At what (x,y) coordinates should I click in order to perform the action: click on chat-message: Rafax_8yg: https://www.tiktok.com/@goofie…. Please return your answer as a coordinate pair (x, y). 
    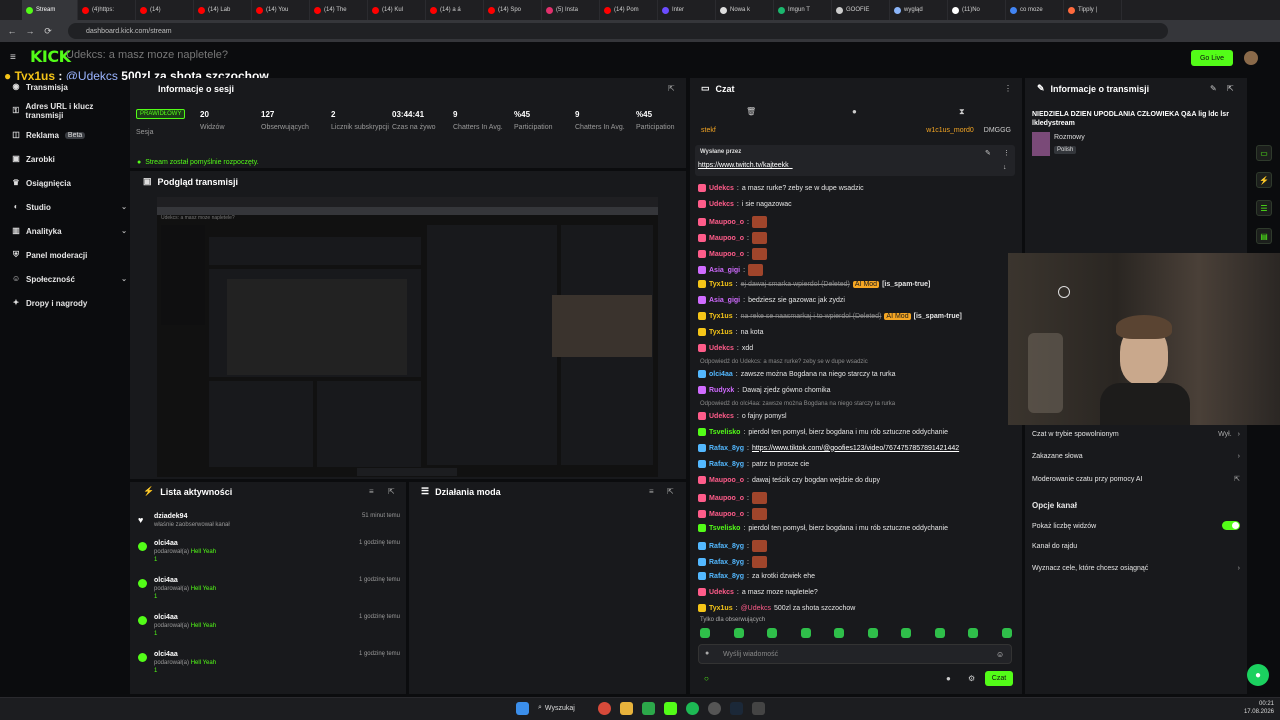
    Looking at the image, I should click on (828, 448).